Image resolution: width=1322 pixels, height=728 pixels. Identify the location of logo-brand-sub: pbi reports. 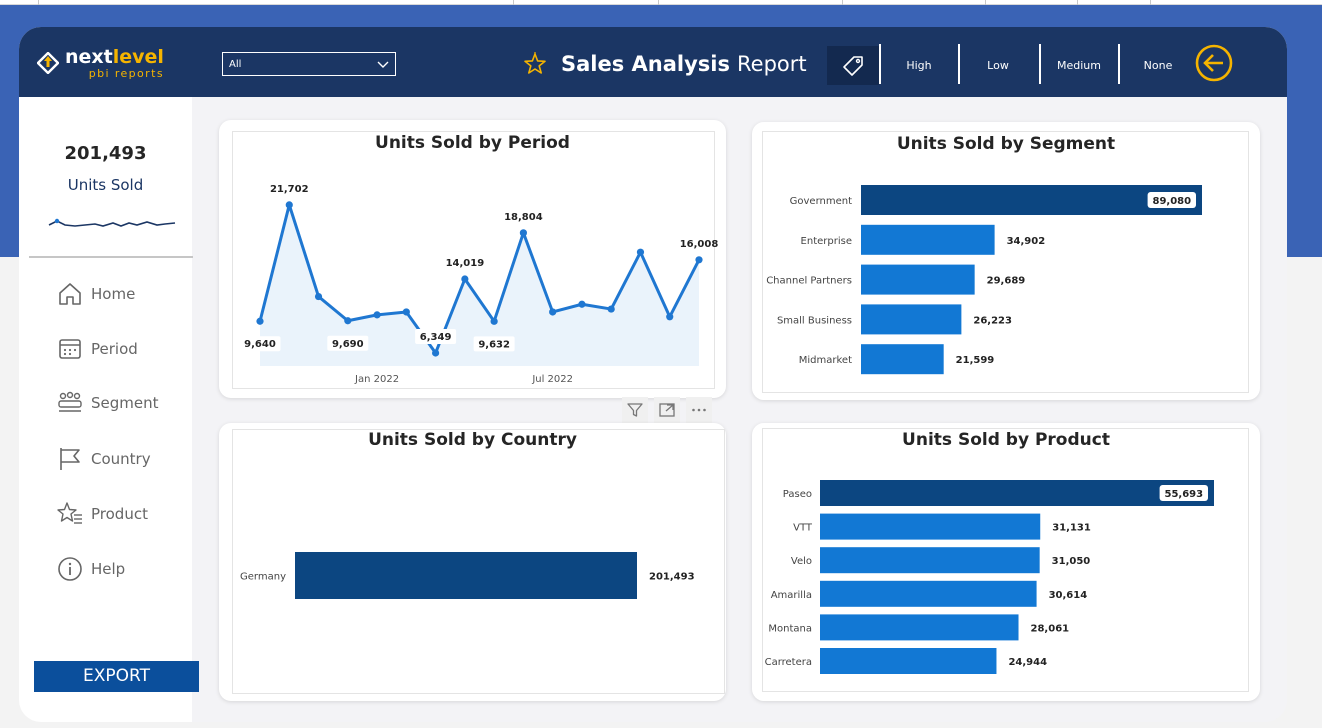
(126, 73).